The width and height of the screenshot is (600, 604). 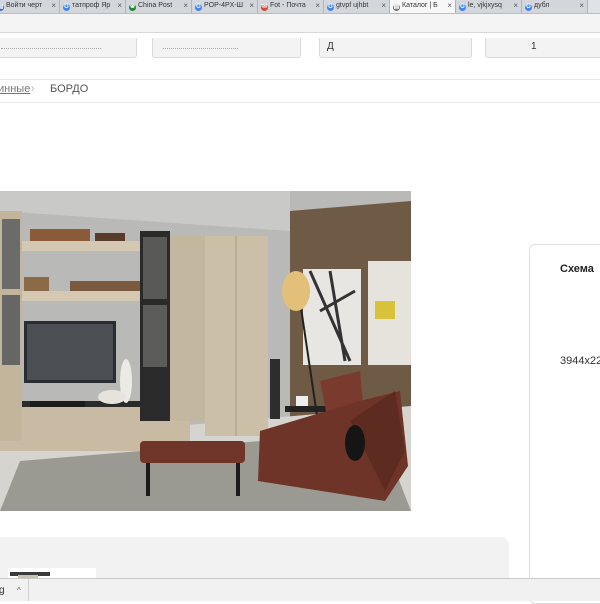 What do you see at coordinates (395, 48) in the screenshot?
I see `header-box-3: Д` at bounding box center [395, 48].